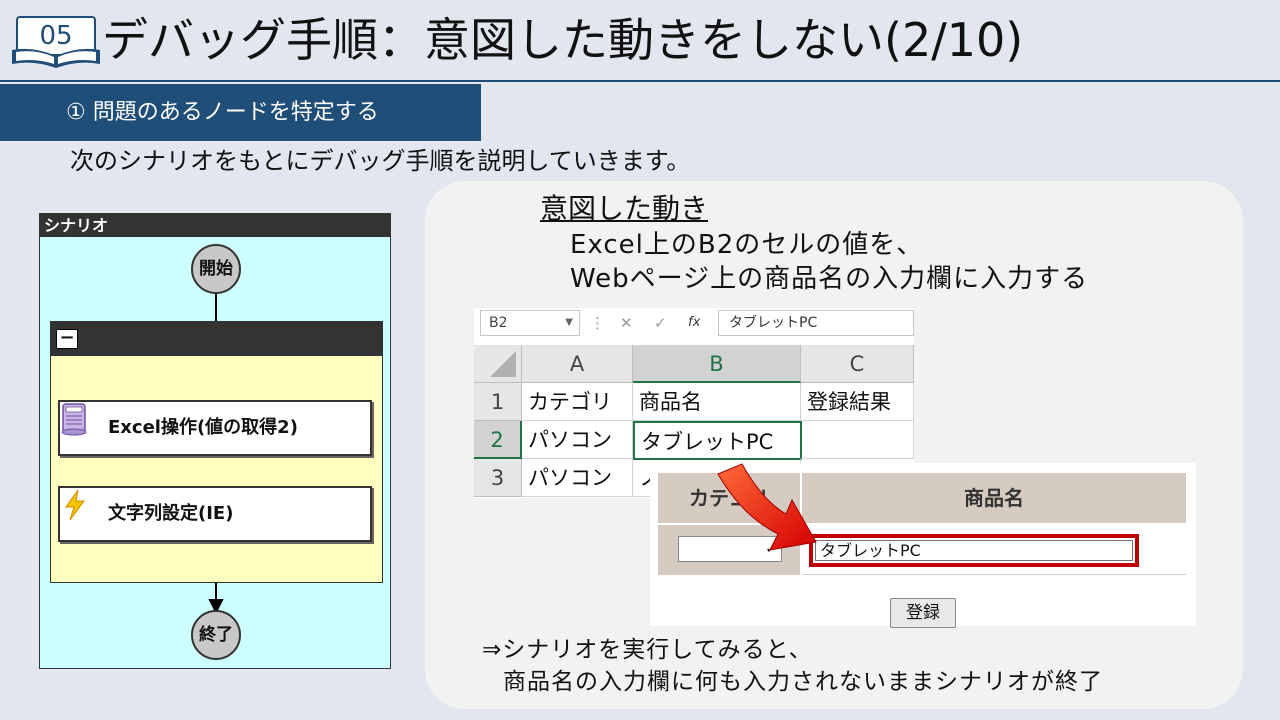 The height and width of the screenshot is (720, 1280). Describe the element at coordinates (857, 364) in the screenshot. I see `column-header-c: C` at that location.